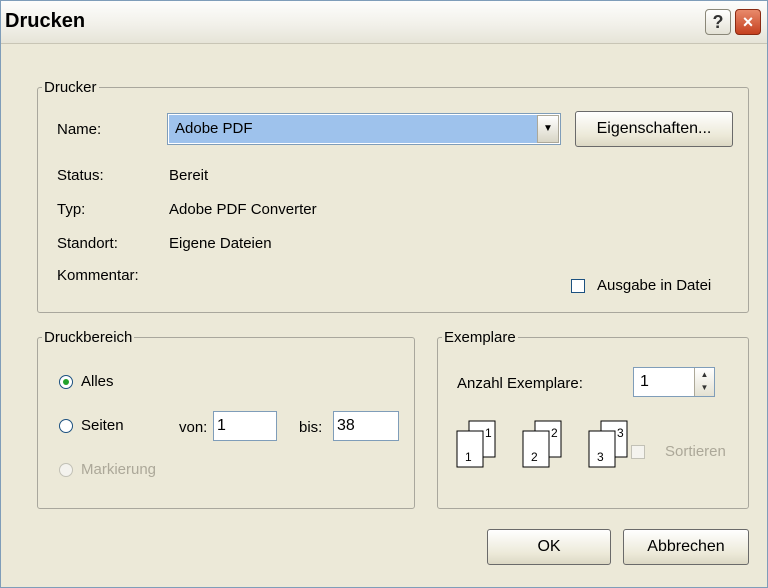  What do you see at coordinates (578, 286) in the screenshot?
I see `print-to-file-checkbox` at bounding box center [578, 286].